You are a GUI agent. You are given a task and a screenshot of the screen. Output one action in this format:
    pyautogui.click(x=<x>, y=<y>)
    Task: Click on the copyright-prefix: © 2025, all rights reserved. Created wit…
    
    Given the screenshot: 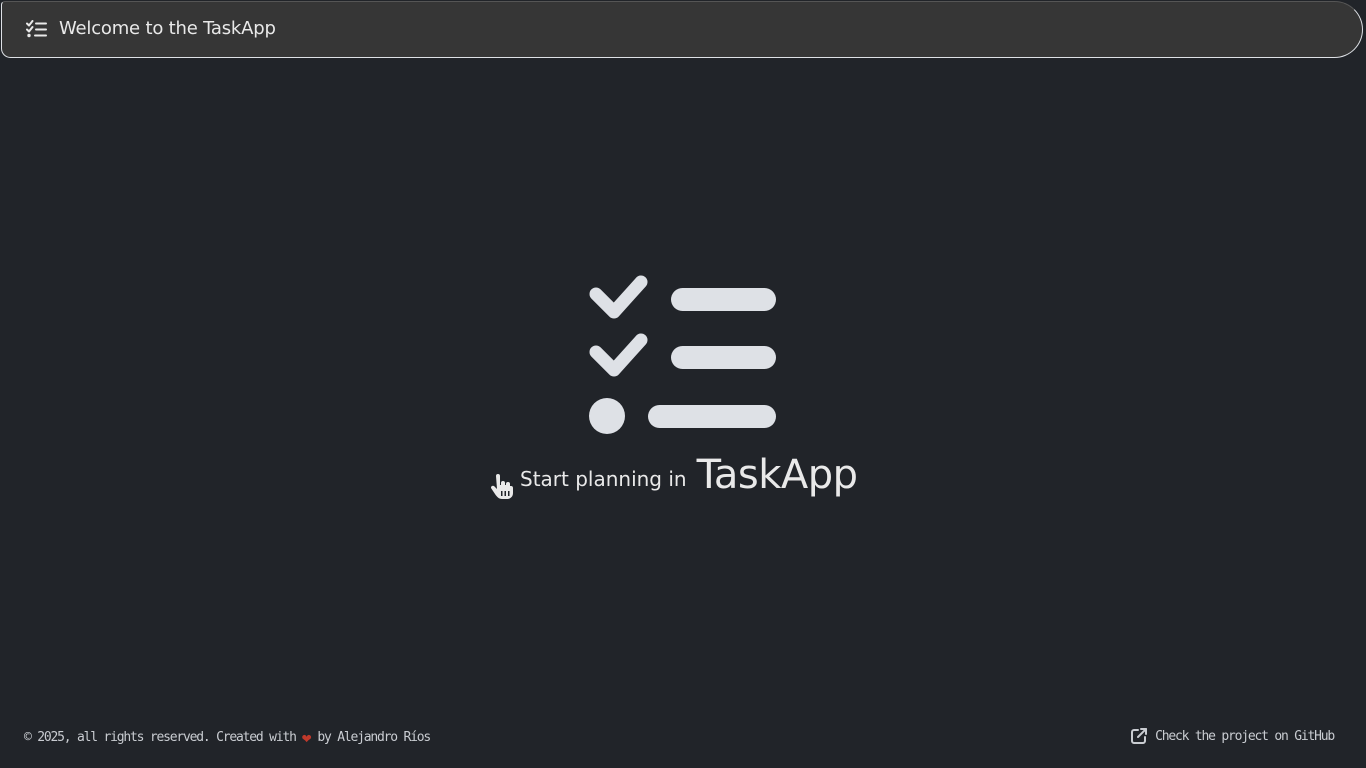 What is the action you would take?
    pyautogui.click(x=160, y=737)
    